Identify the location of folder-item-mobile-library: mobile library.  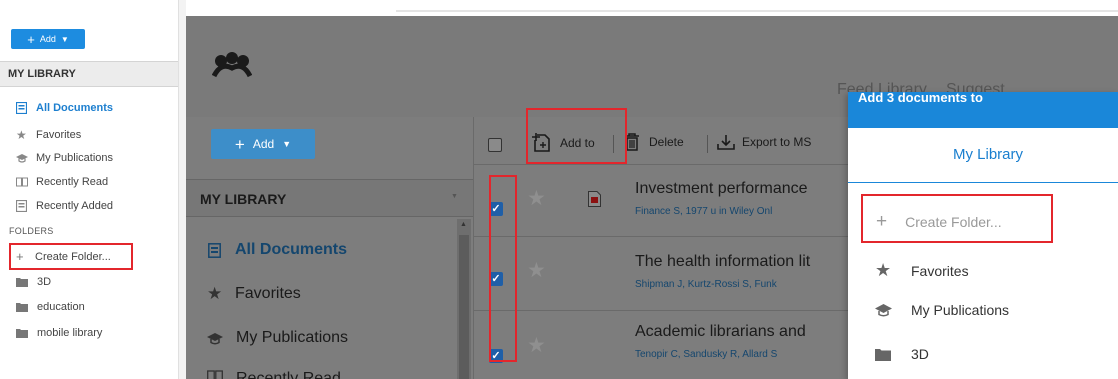
(59, 333).